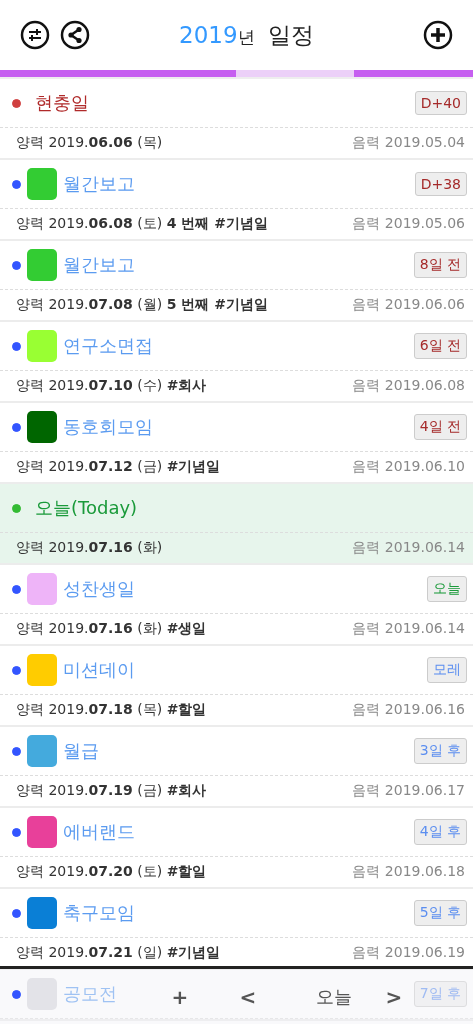  What do you see at coordinates (118, 953) in the screenshot?
I see `solar-date: 양력 2019.07.21 (일) #기념일` at bounding box center [118, 953].